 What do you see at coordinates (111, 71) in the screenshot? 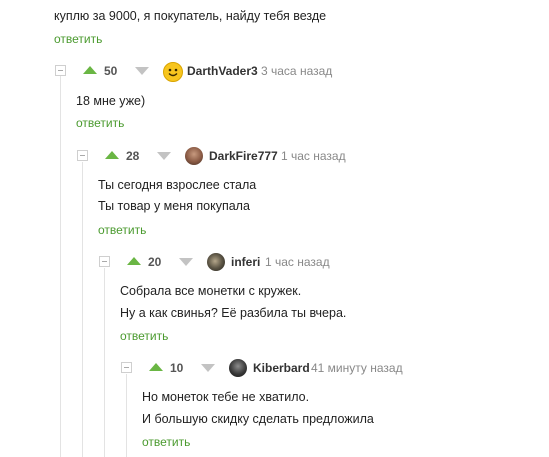
I see `comment-score: 50` at bounding box center [111, 71].